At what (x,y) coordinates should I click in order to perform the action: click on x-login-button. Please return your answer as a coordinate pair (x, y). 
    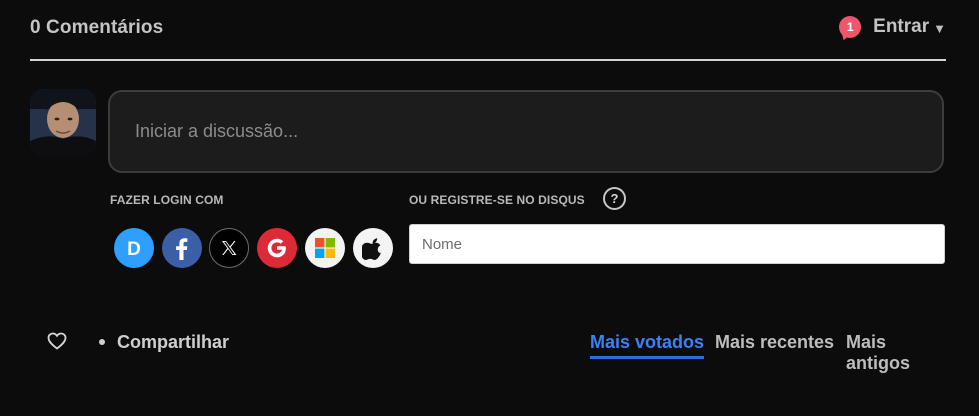
    Looking at the image, I should click on (229, 248).